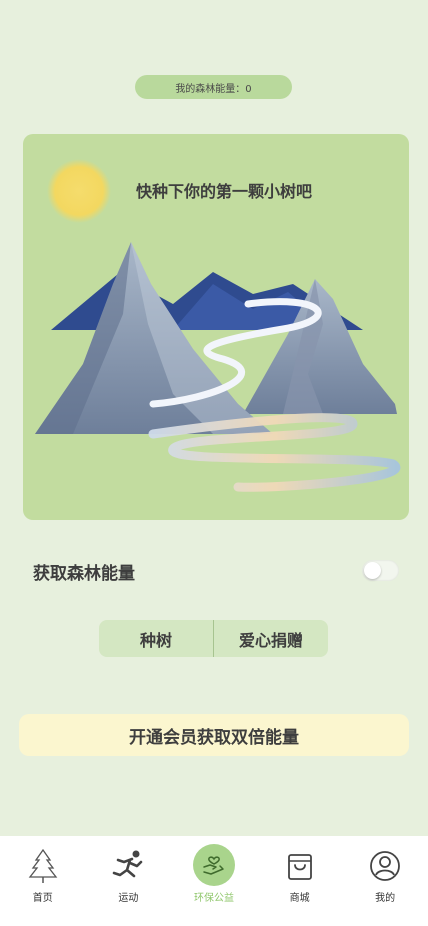  I want to click on plant-tree-button: 种树, so click(156, 638).